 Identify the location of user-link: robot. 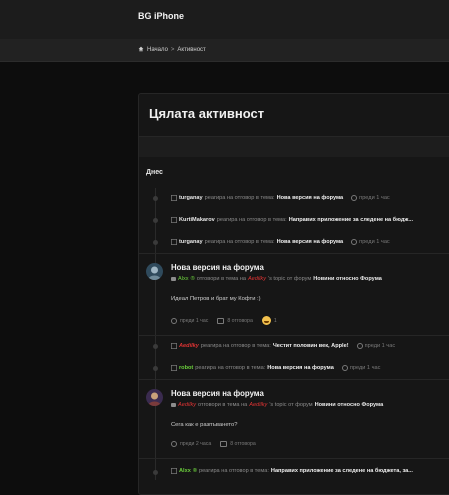
(186, 368).